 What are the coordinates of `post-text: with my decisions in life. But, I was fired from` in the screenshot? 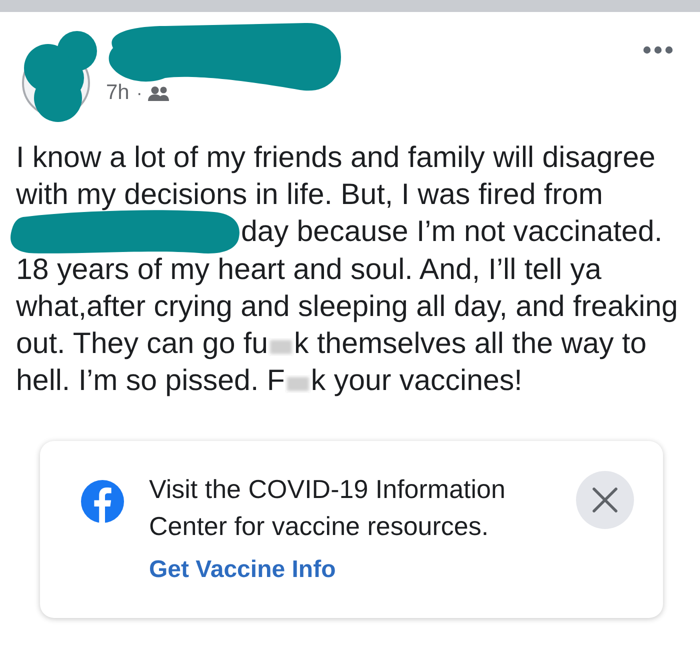 It's located at (309, 195).